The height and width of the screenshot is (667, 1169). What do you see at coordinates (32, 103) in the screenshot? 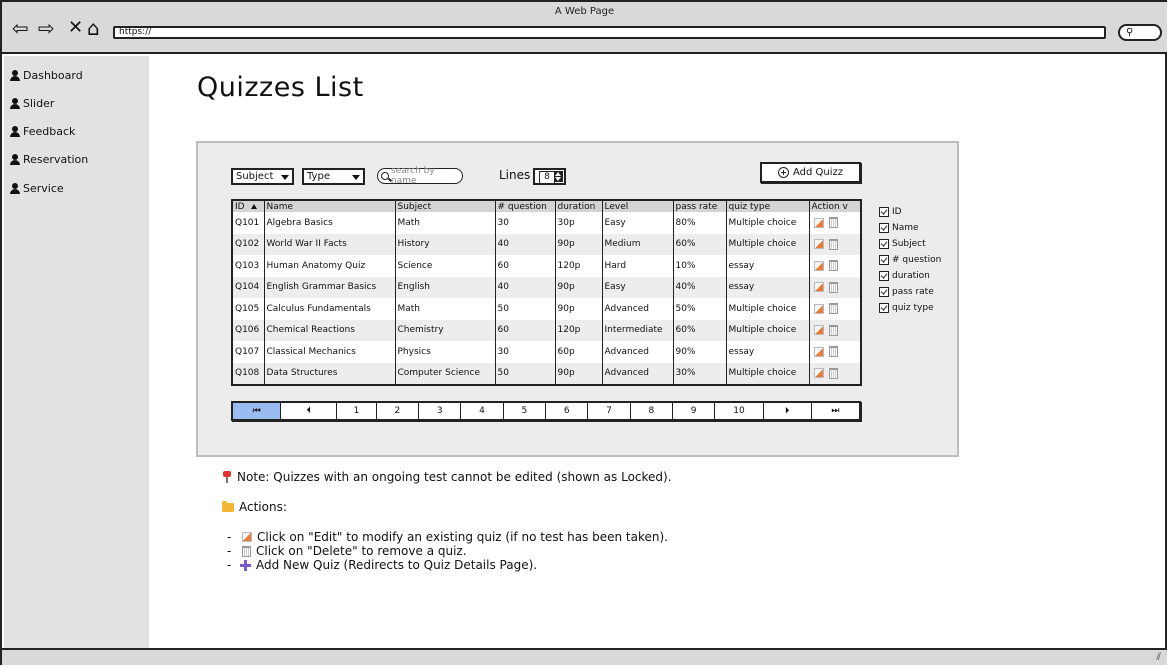
I see `sidebar-item-slider: Slider` at bounding box center [32, 103].